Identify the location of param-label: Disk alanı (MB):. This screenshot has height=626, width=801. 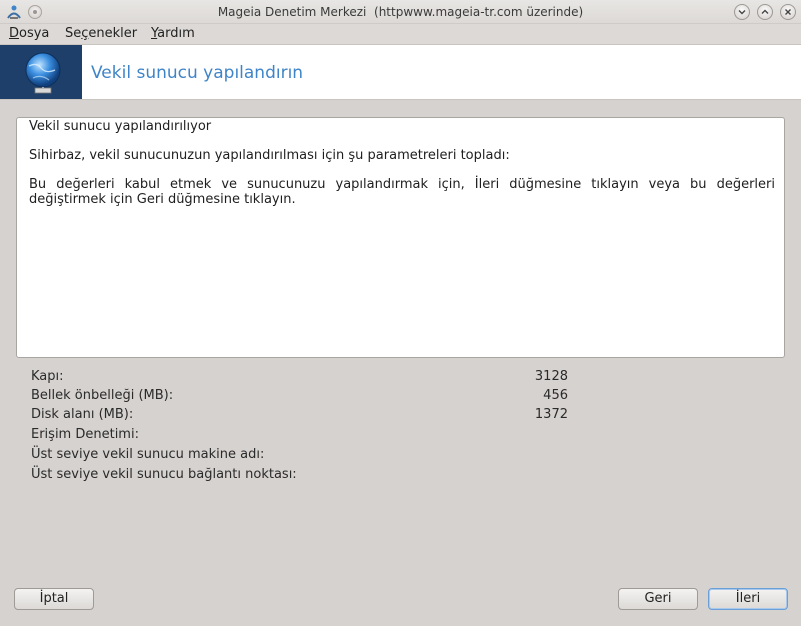
(82, 414).